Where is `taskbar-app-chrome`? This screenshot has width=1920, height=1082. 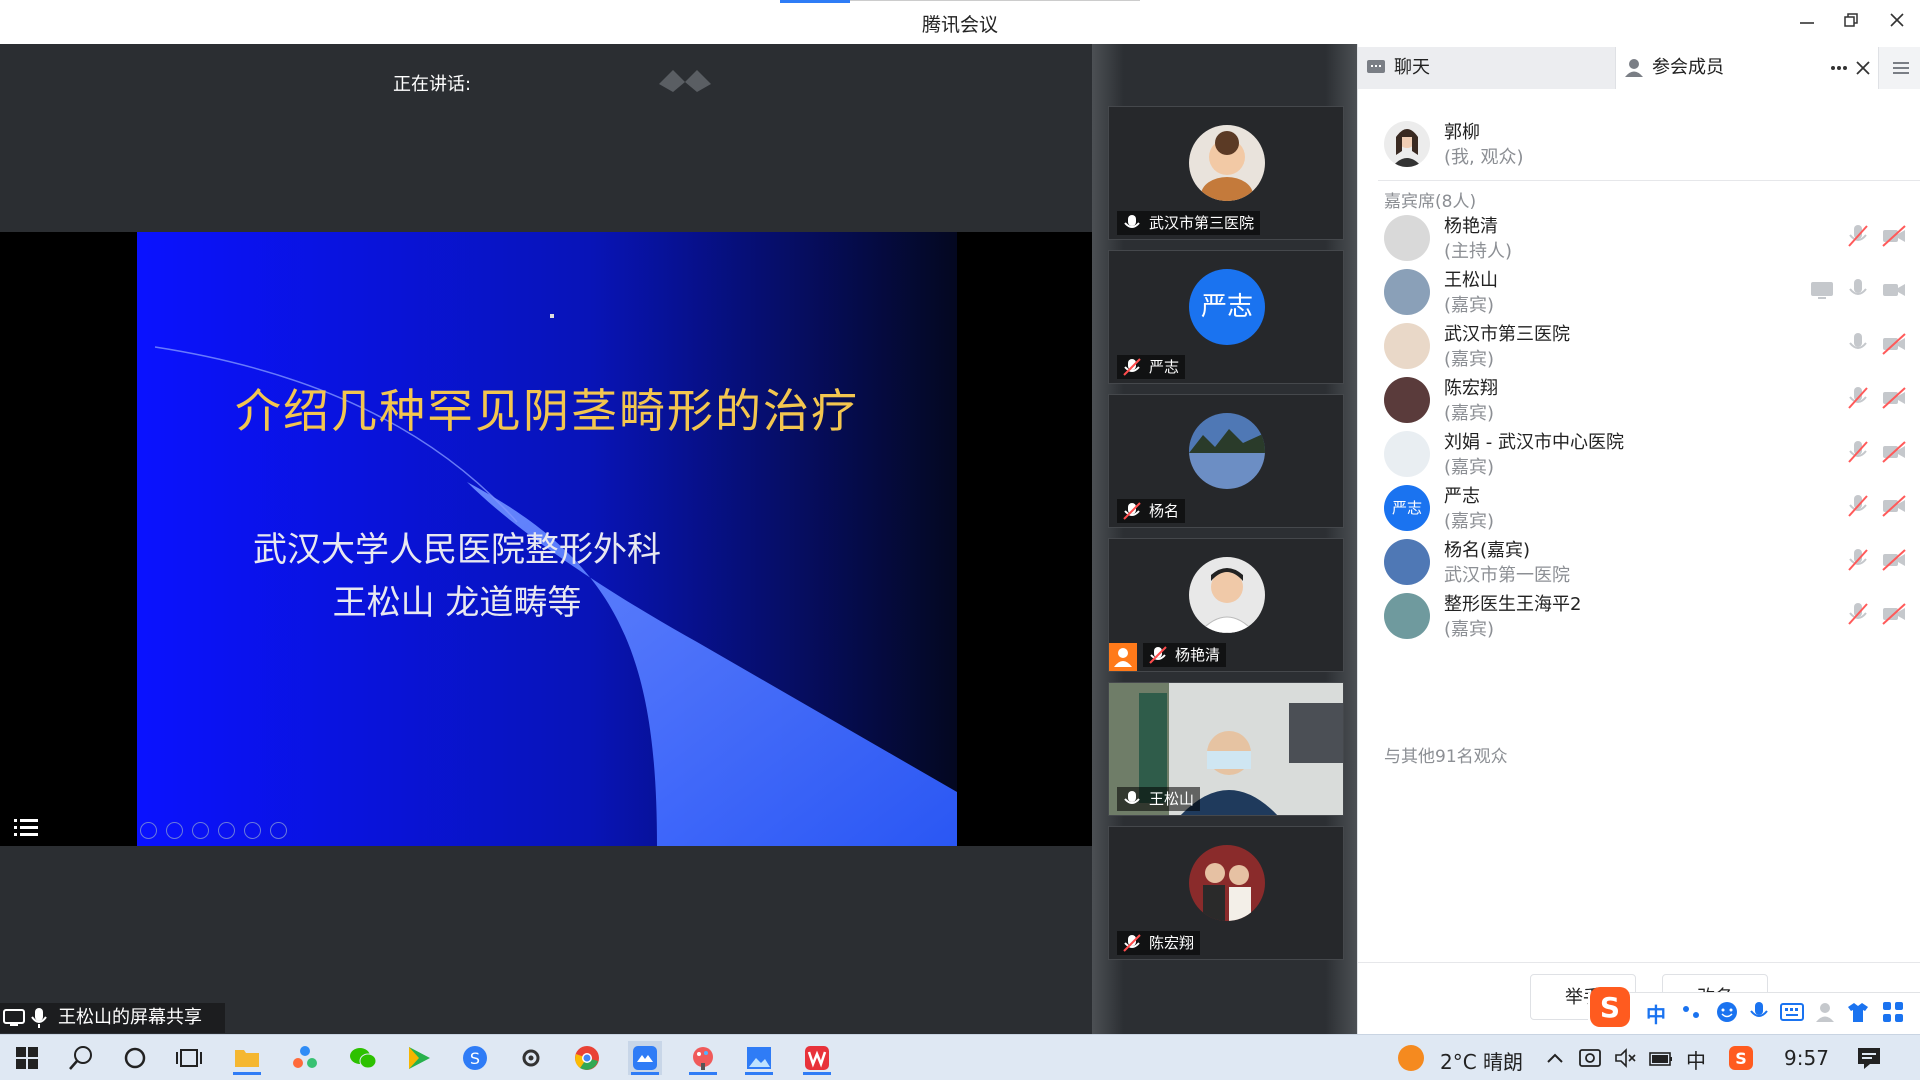 taskbar-app-chrome is located at coordinates (587, 1058).